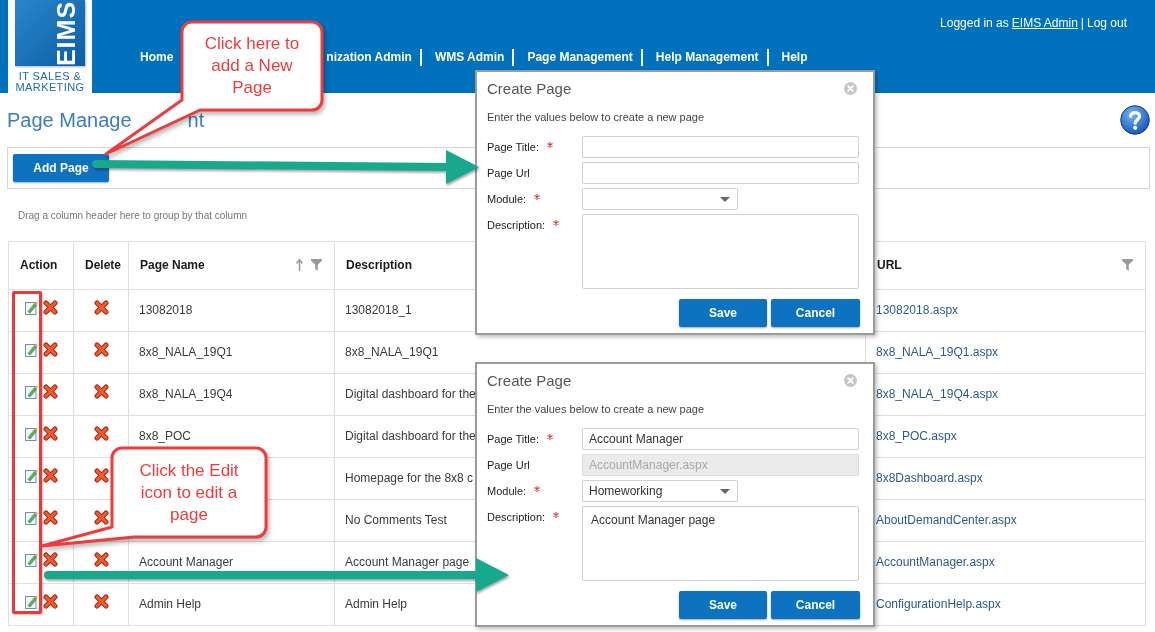 This screenshot has width=1155, height=632. I want to click on table-cell: Account Manager, so click(186, 561).